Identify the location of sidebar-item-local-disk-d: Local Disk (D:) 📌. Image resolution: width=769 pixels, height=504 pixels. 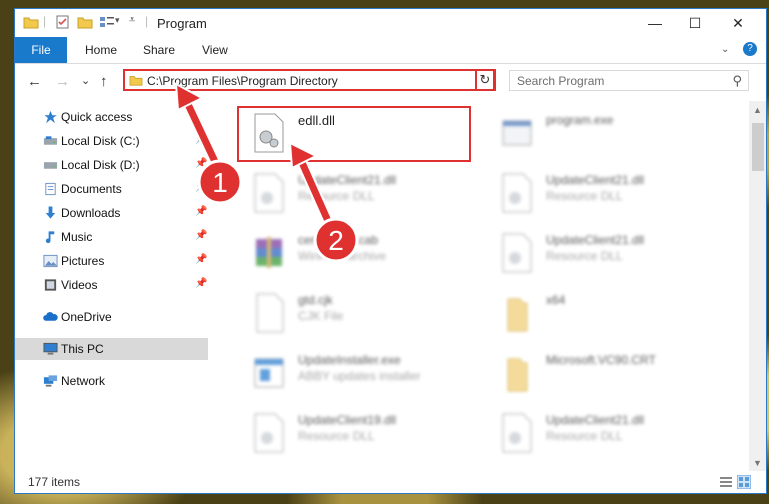
(112, 165).